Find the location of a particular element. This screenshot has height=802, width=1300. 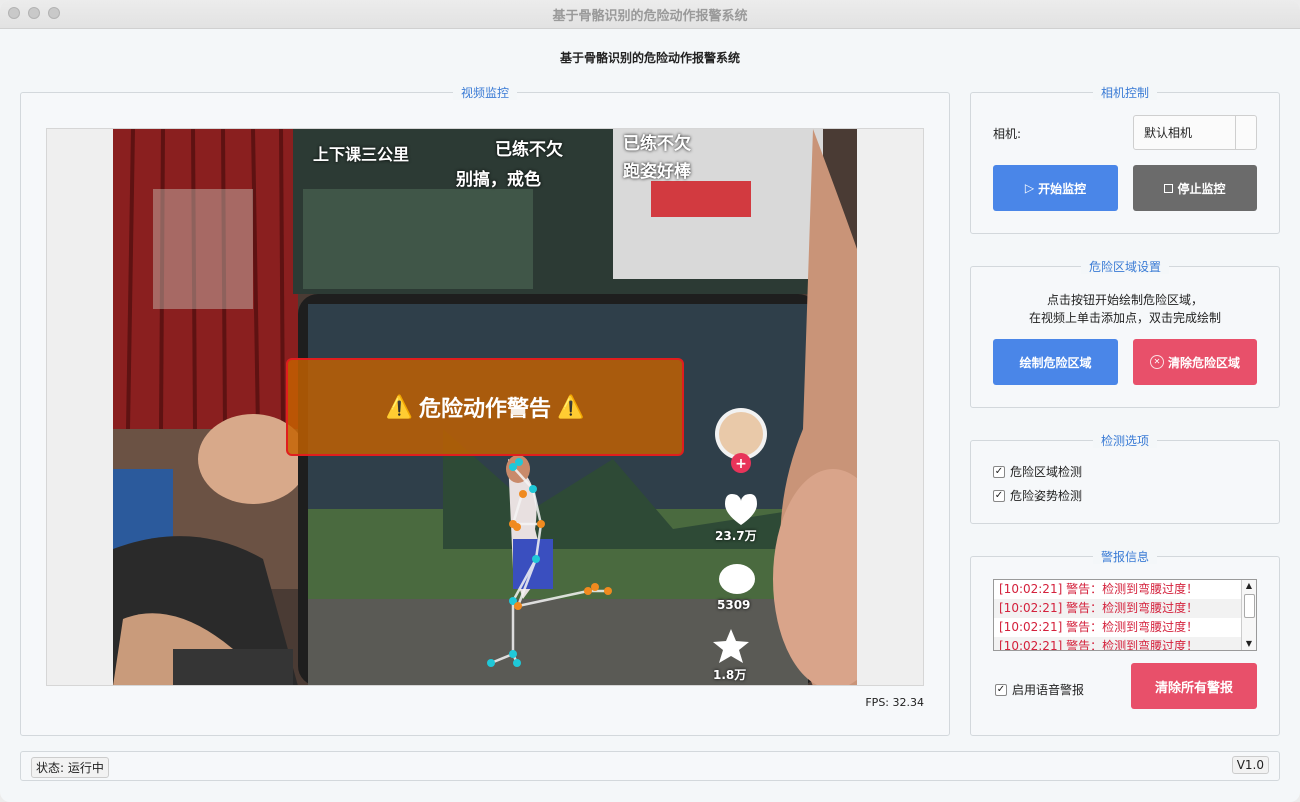

pose-detect-option: ✓ 危险姿势检测 is located at coordinates (1037, 495).